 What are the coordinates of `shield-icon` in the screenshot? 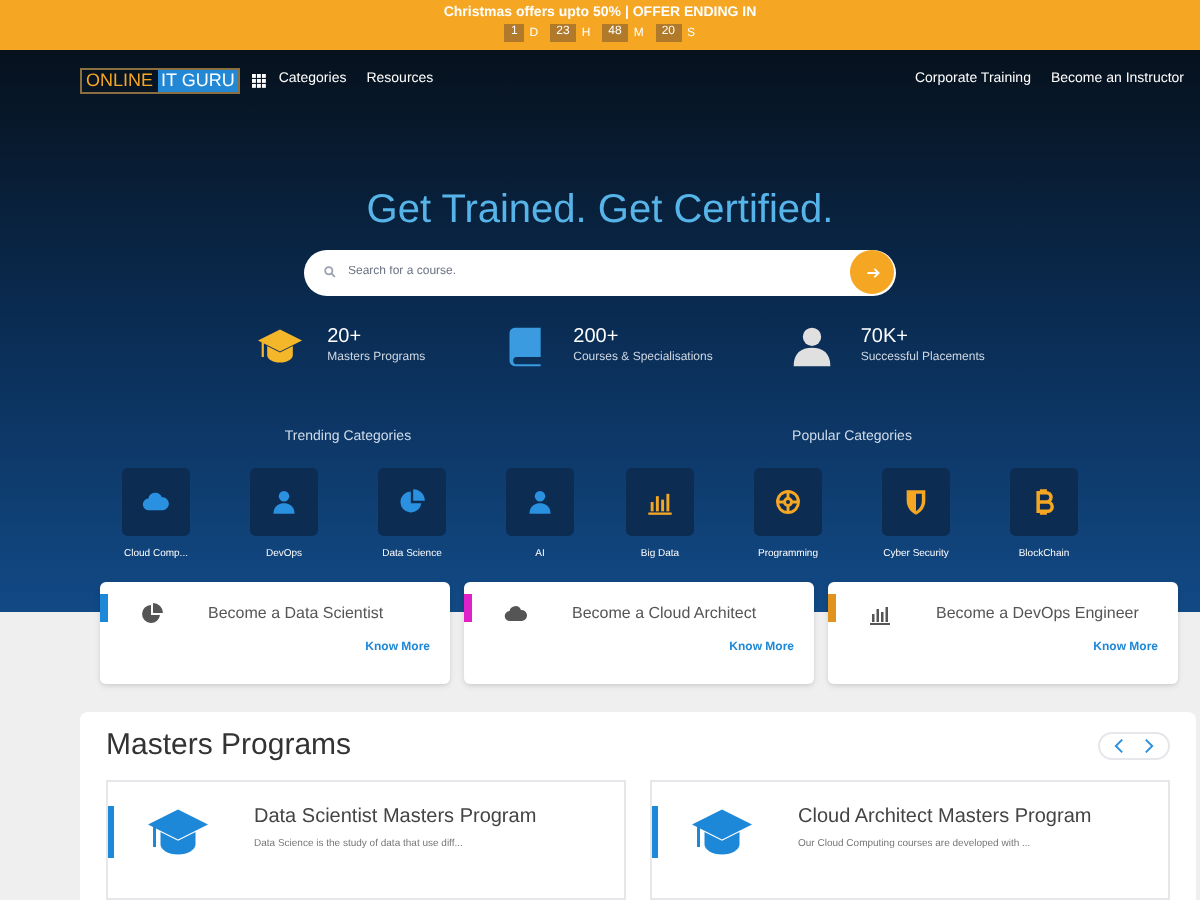 It's located at (916, 502).